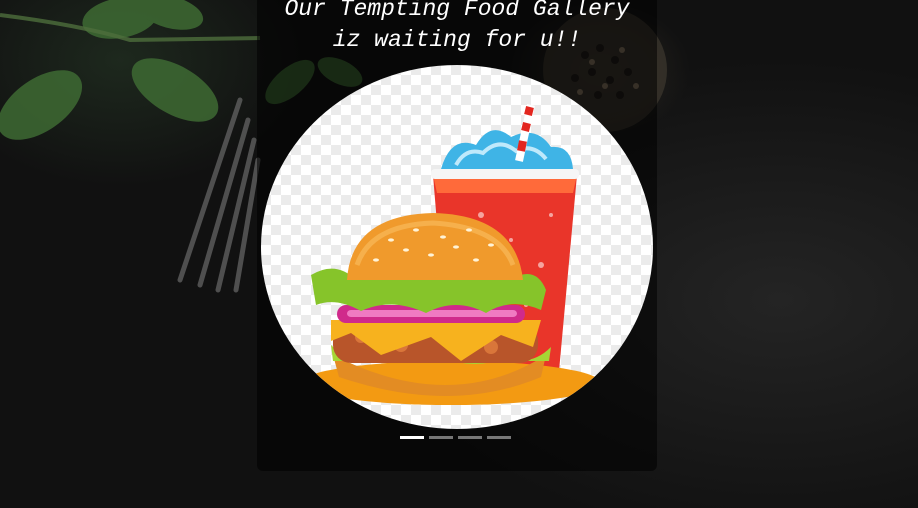 This screenshot has height=508, width=918. I want to click on gallery-heading-line1: Our Tempting Food Gallery, so click(457, 11).